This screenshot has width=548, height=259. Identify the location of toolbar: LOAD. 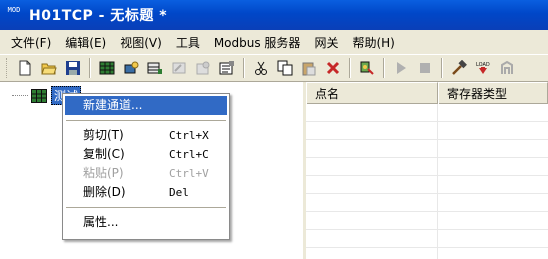
(274, 68).